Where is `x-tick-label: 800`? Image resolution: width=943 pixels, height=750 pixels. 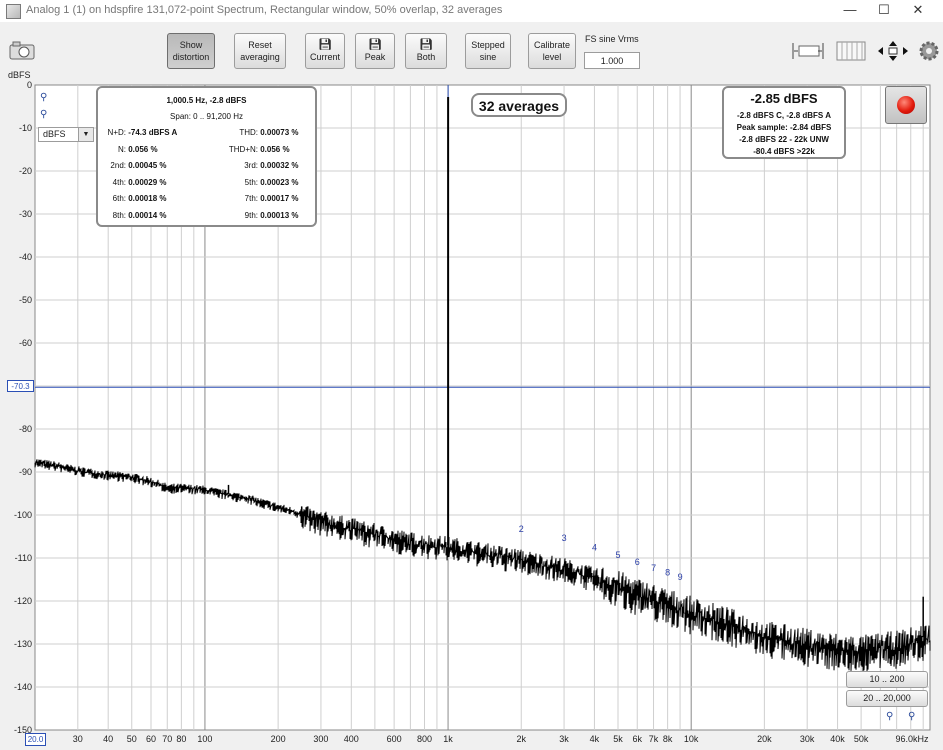 x-tick-label: 800 is located at coordinates (424, 739).